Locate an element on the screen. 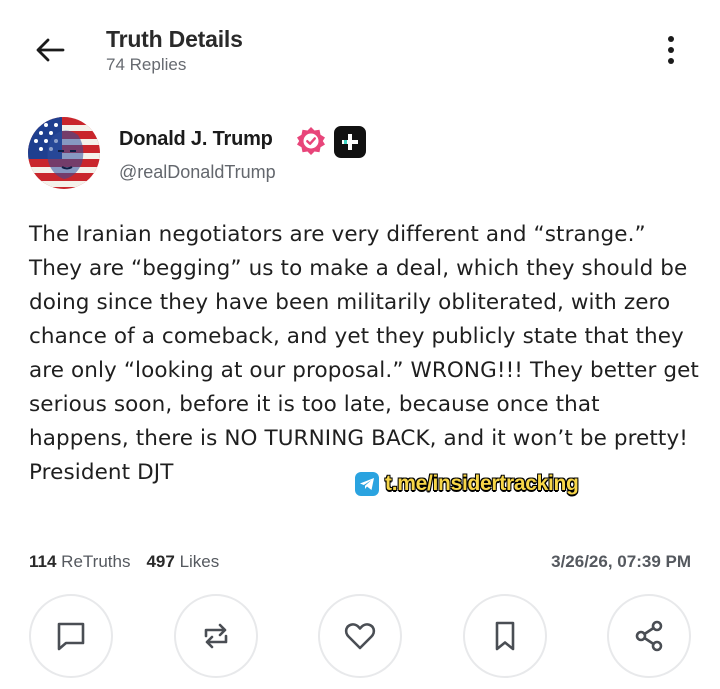 This screenshot has height=689, width=720. retruth-button is located at coordinates (216, 636).